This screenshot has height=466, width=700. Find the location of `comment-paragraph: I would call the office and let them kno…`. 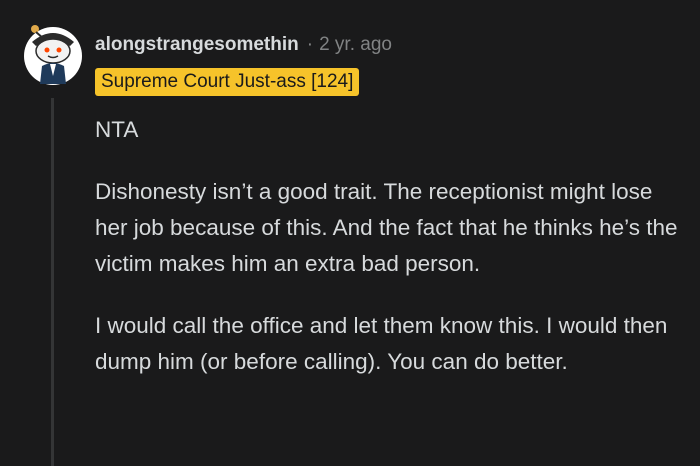

comment-paragraph: I would call the office and let them kno… is located at coordinates (381, 343).